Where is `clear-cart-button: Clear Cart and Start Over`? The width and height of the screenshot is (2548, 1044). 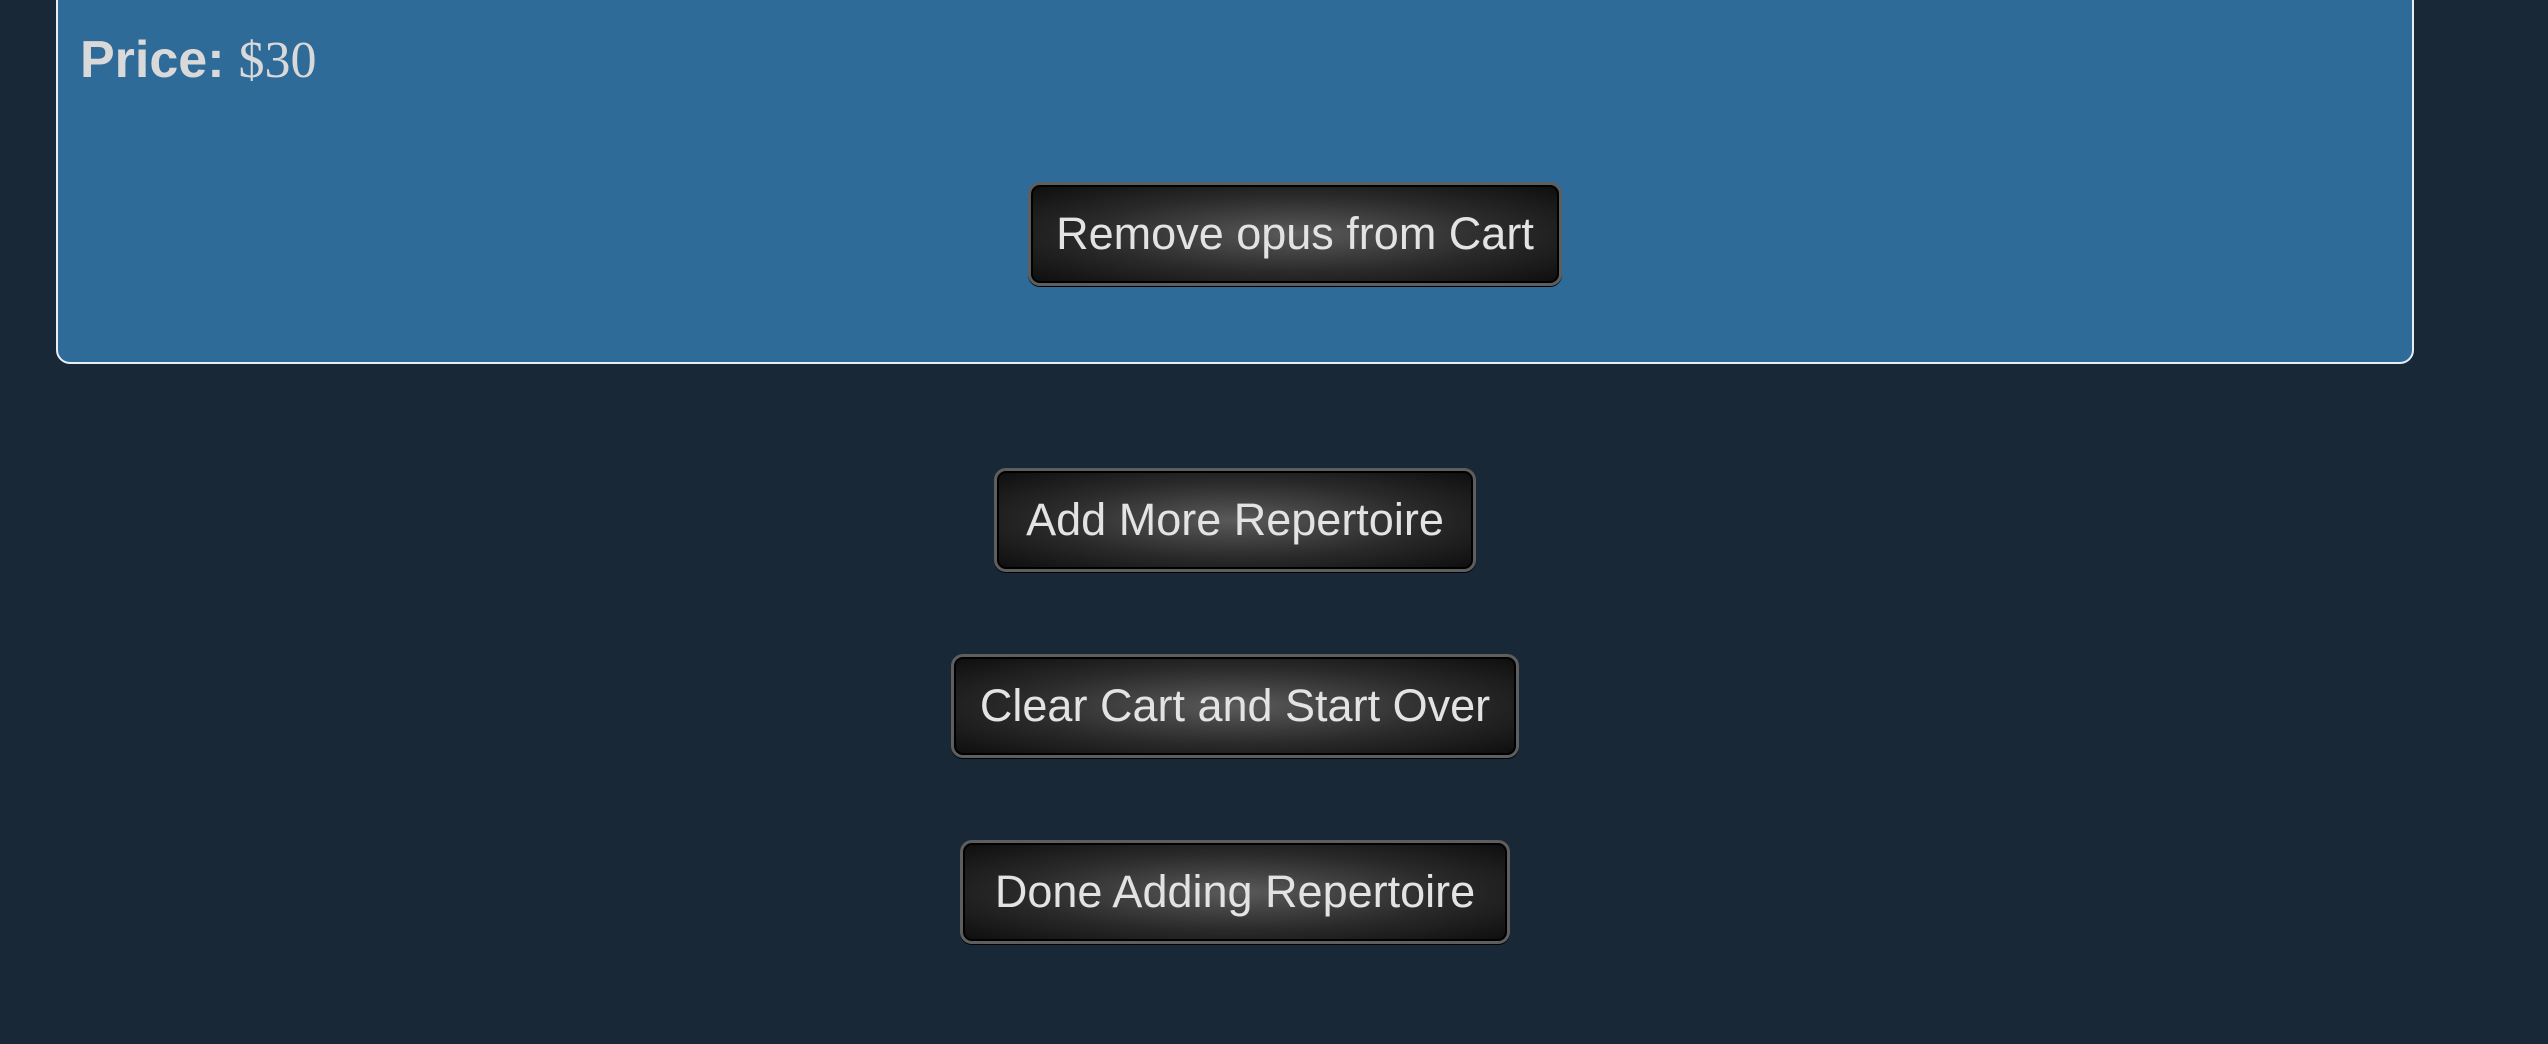
clear-cart-button: Clear Cart and Start Over is located at coordinates (1235, 706).